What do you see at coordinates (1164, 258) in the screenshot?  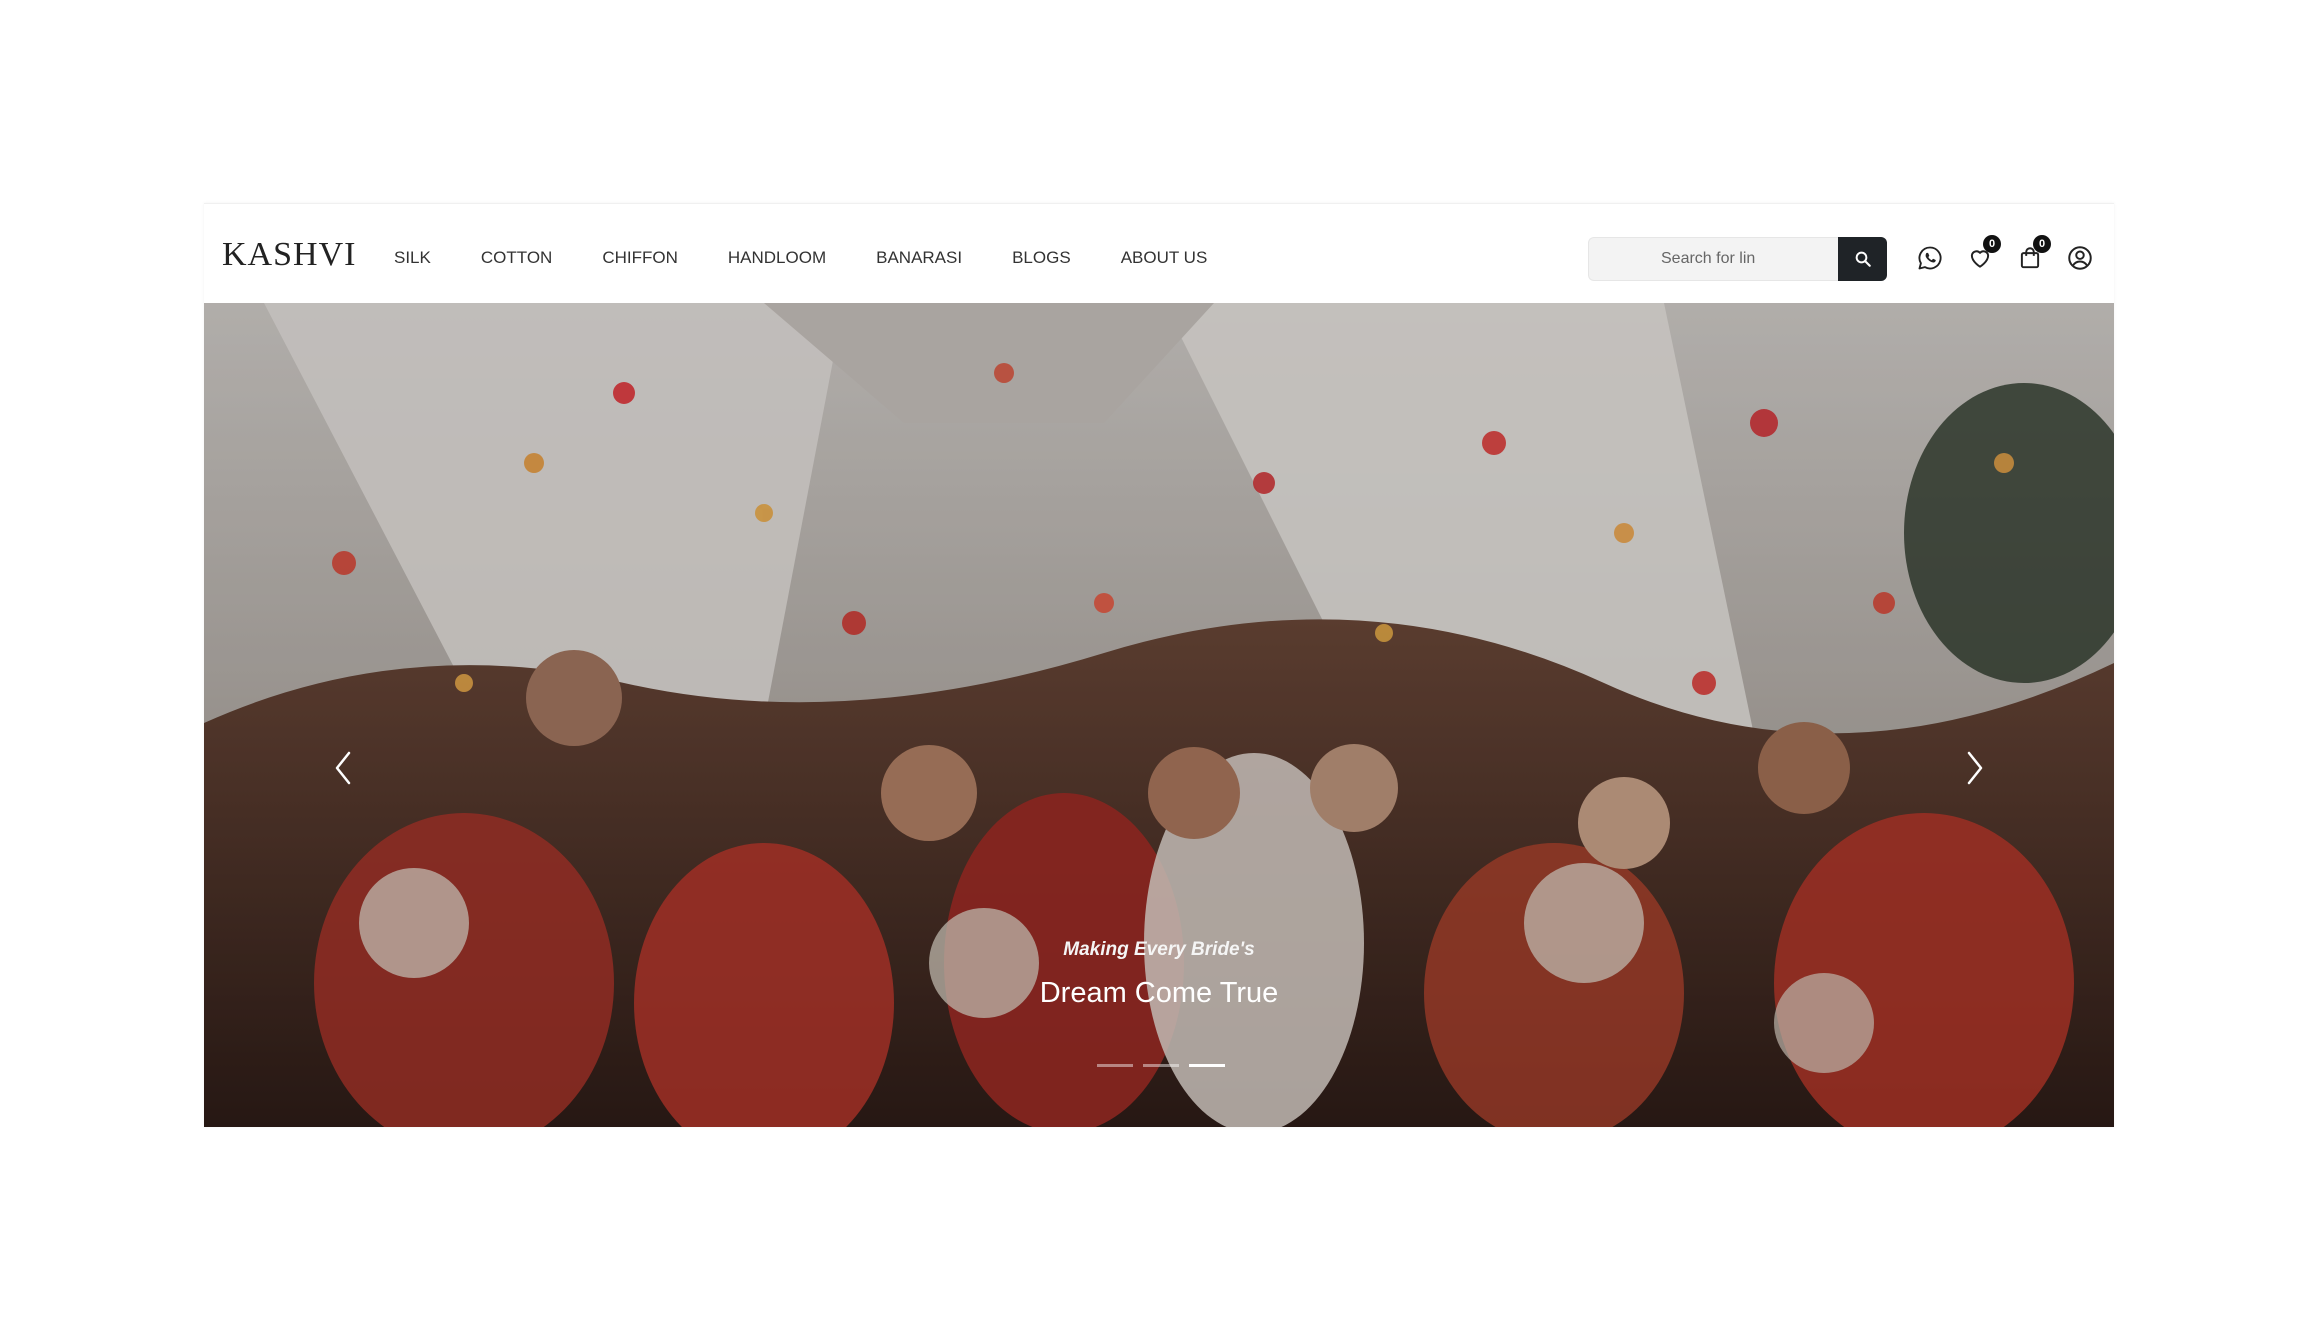 I see `nav-item-about-us: ABOUT US` at bounding box center [1164, 258].